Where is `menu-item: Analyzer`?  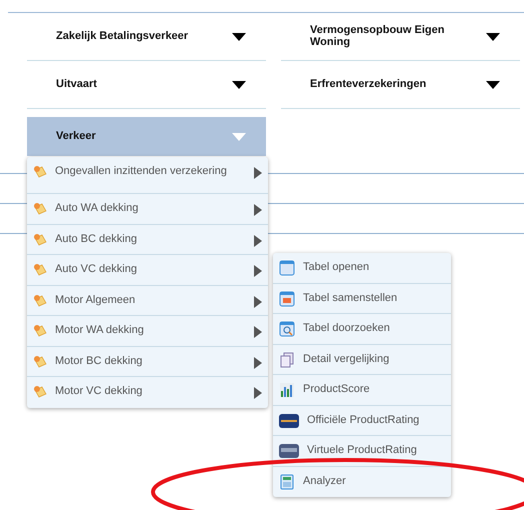 menu-item: Analyzer is located at coordinates (362, 481).